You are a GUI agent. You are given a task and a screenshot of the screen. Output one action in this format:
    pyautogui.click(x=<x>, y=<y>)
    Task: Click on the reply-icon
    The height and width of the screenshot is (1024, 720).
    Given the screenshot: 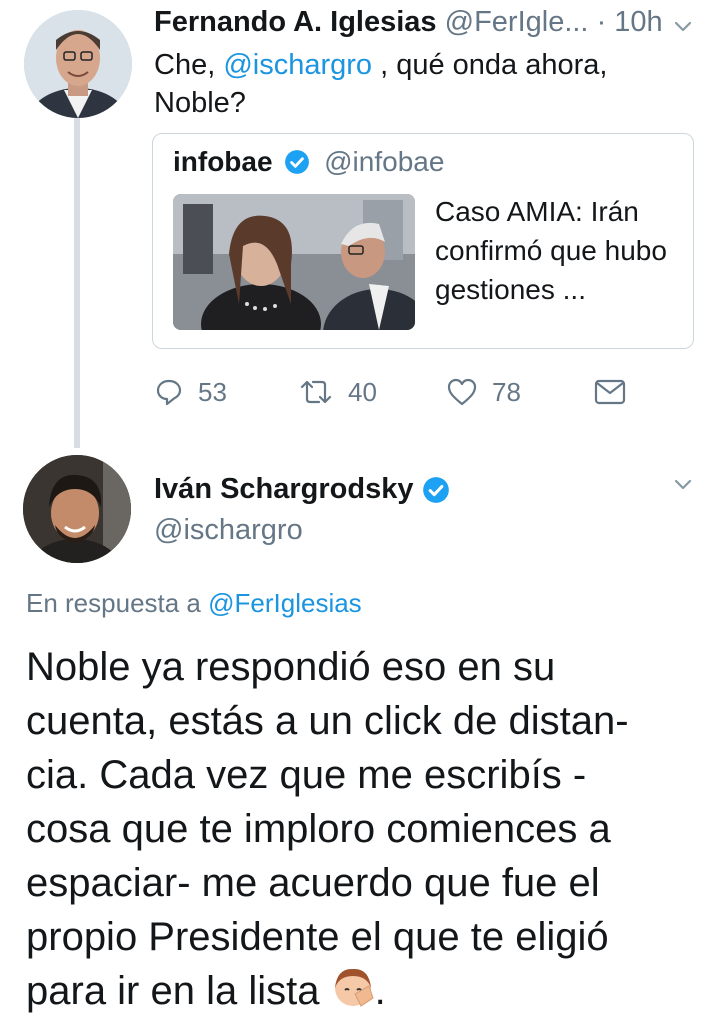 What is the action you would take?
    pyautogui.click(x=169, y=392)
    